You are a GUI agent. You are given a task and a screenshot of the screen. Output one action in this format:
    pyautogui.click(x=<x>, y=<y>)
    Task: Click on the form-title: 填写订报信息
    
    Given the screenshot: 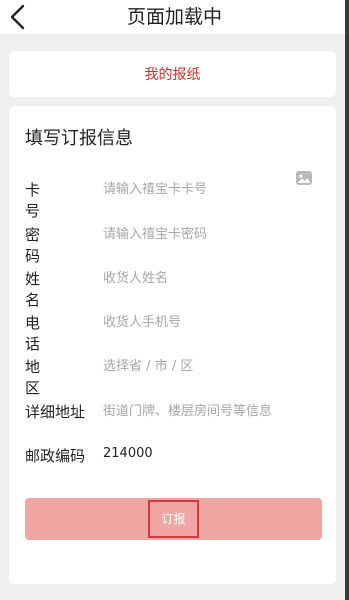 What is the action you would take?
    pyautogui.click(x=79, y=138)
    